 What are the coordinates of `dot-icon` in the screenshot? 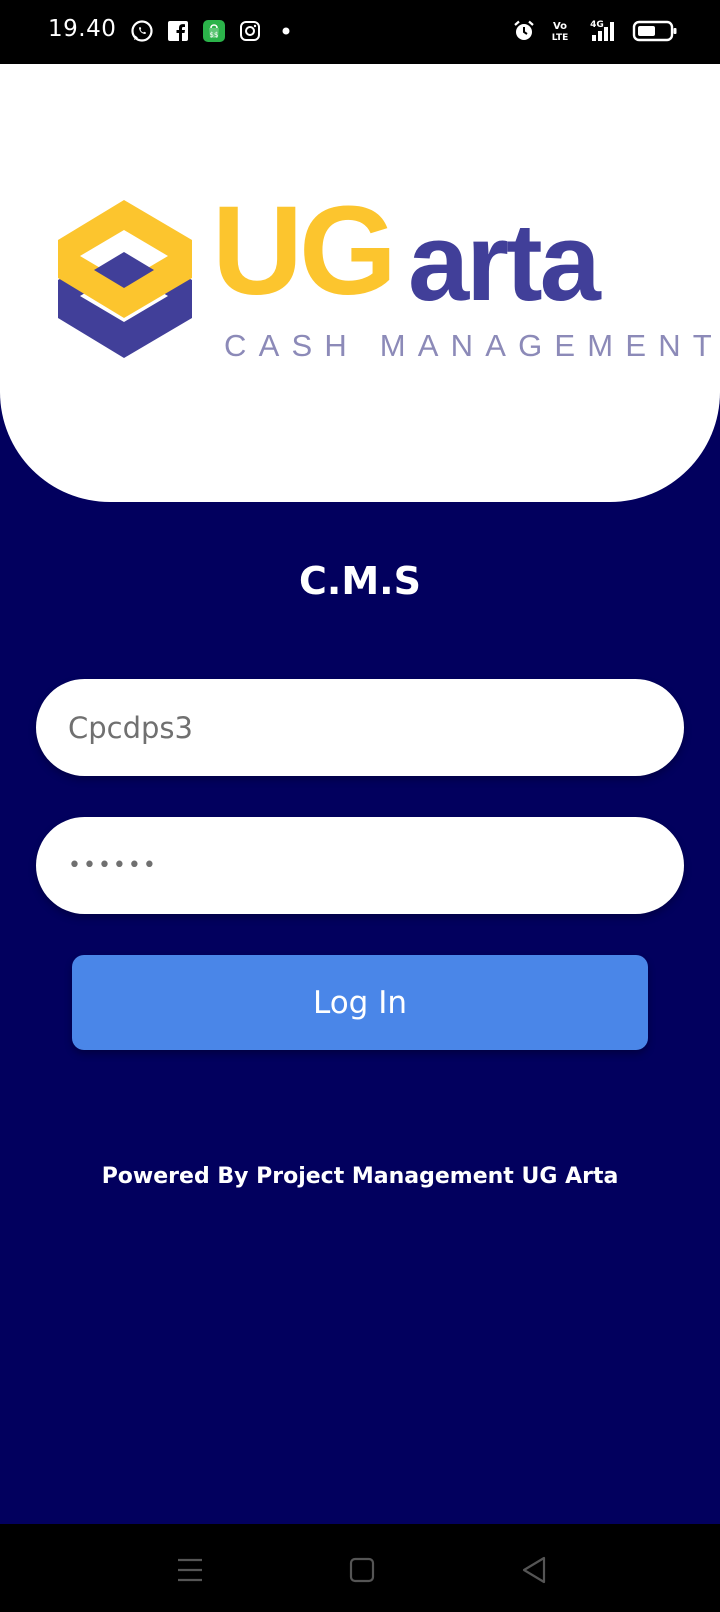 It's located at (286, 31).